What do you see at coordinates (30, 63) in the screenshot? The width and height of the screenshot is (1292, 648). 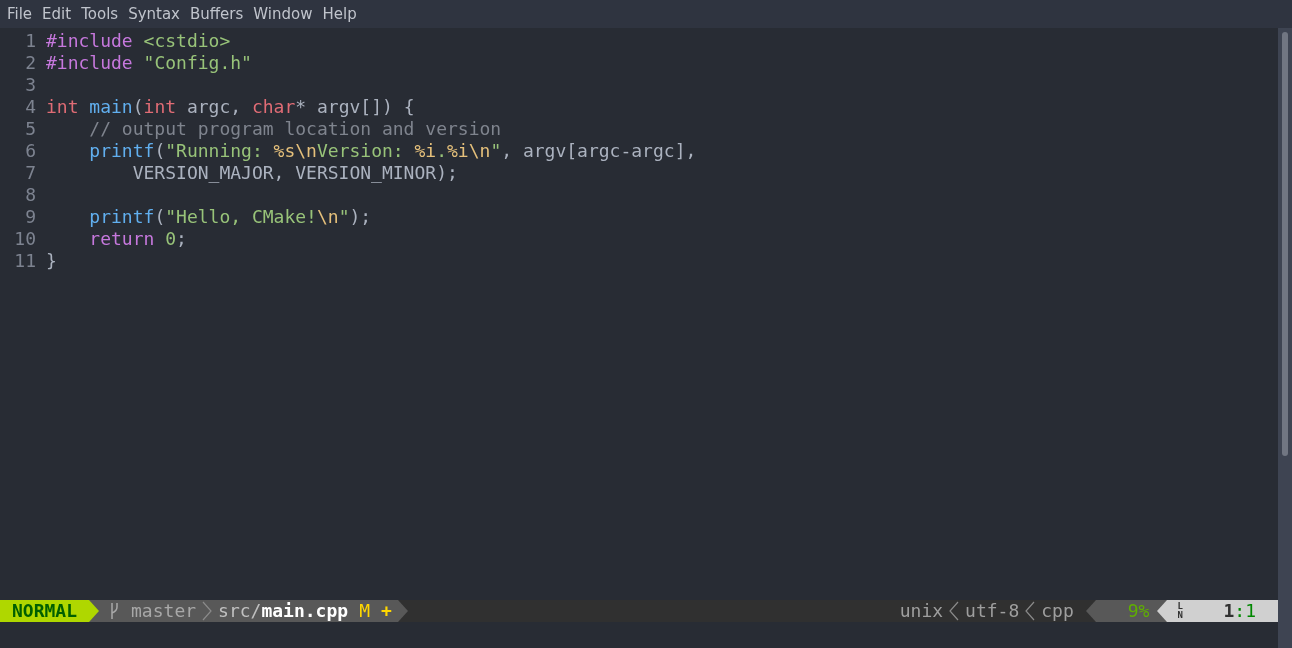 I see `line-number: 2` at bounding box center [30, 63].